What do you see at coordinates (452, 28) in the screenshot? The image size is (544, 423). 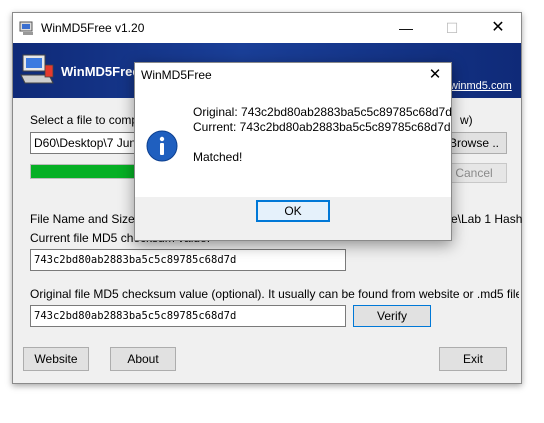 I see `maximize-button: ☐` at bounding box center [452, 28].